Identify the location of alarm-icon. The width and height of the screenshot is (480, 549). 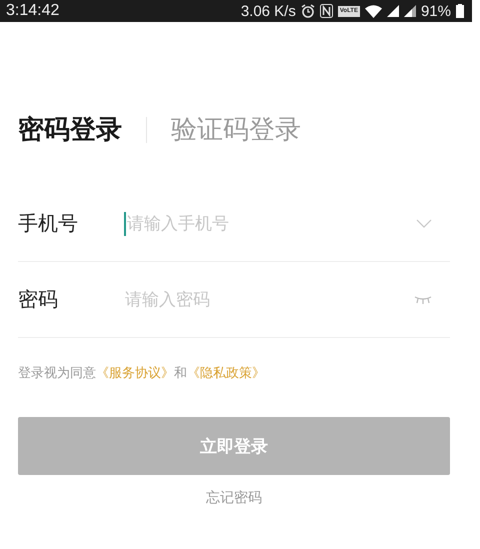
(307, 11).